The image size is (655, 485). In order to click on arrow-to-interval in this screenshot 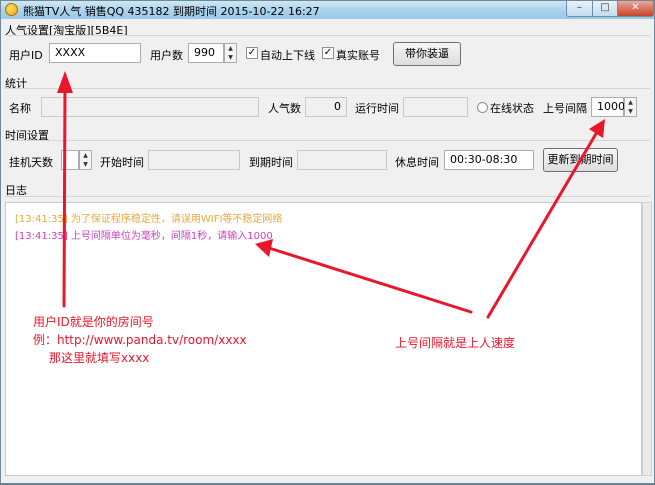, I will do `click(542, 224)`.